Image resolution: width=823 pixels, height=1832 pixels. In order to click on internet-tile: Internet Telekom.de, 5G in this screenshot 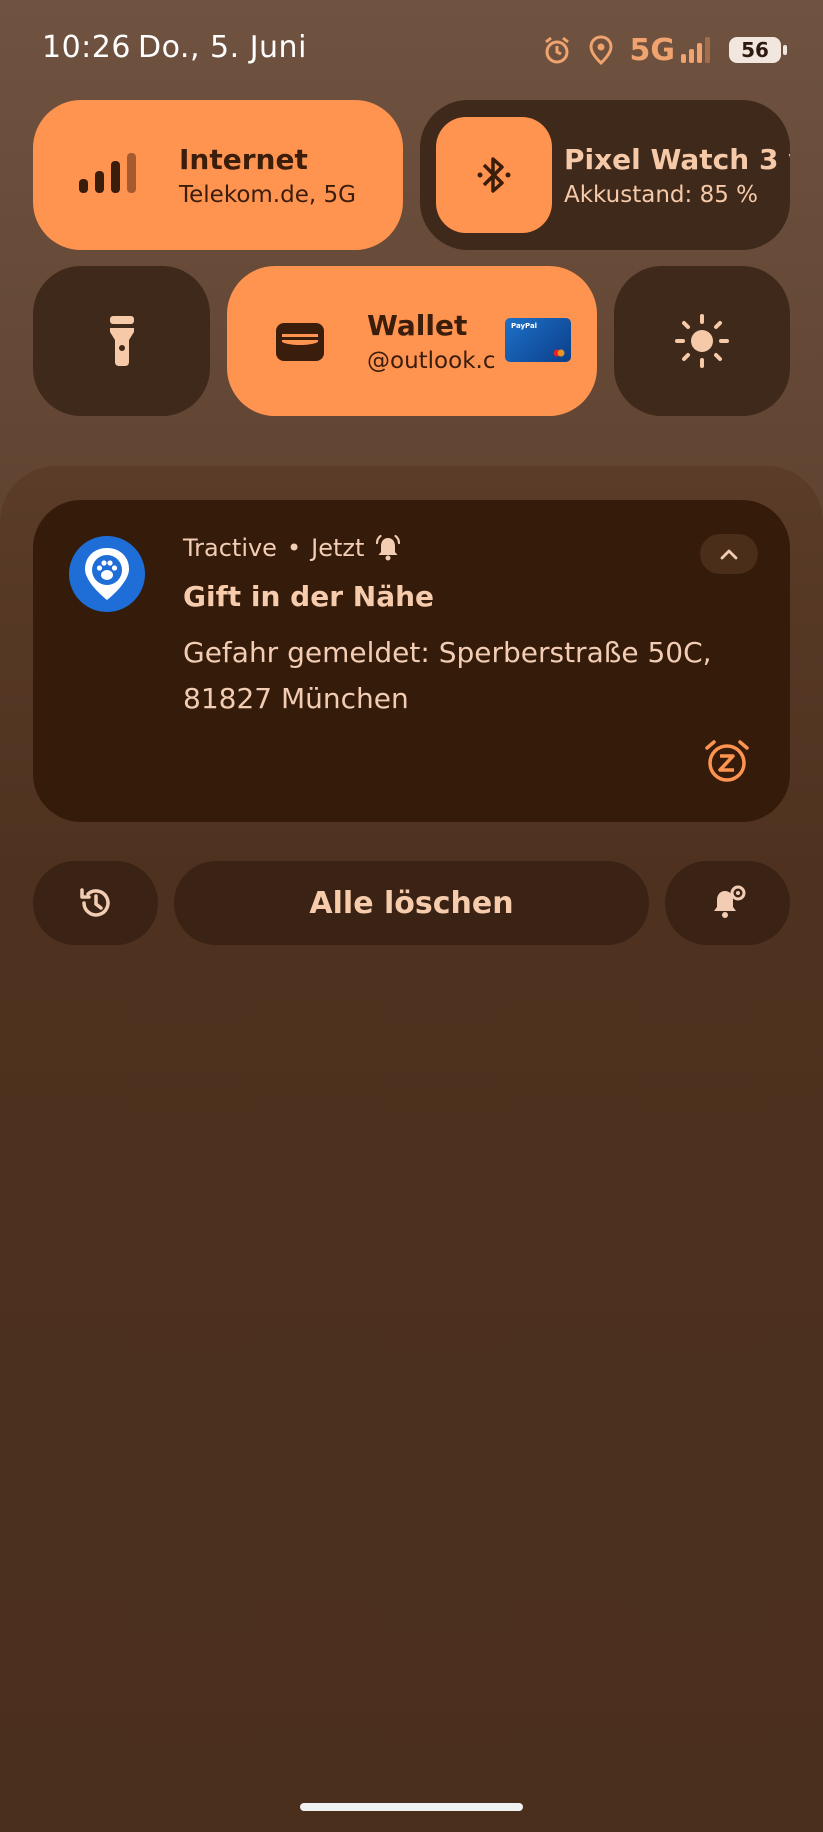, I will do `click(218, 175)`.